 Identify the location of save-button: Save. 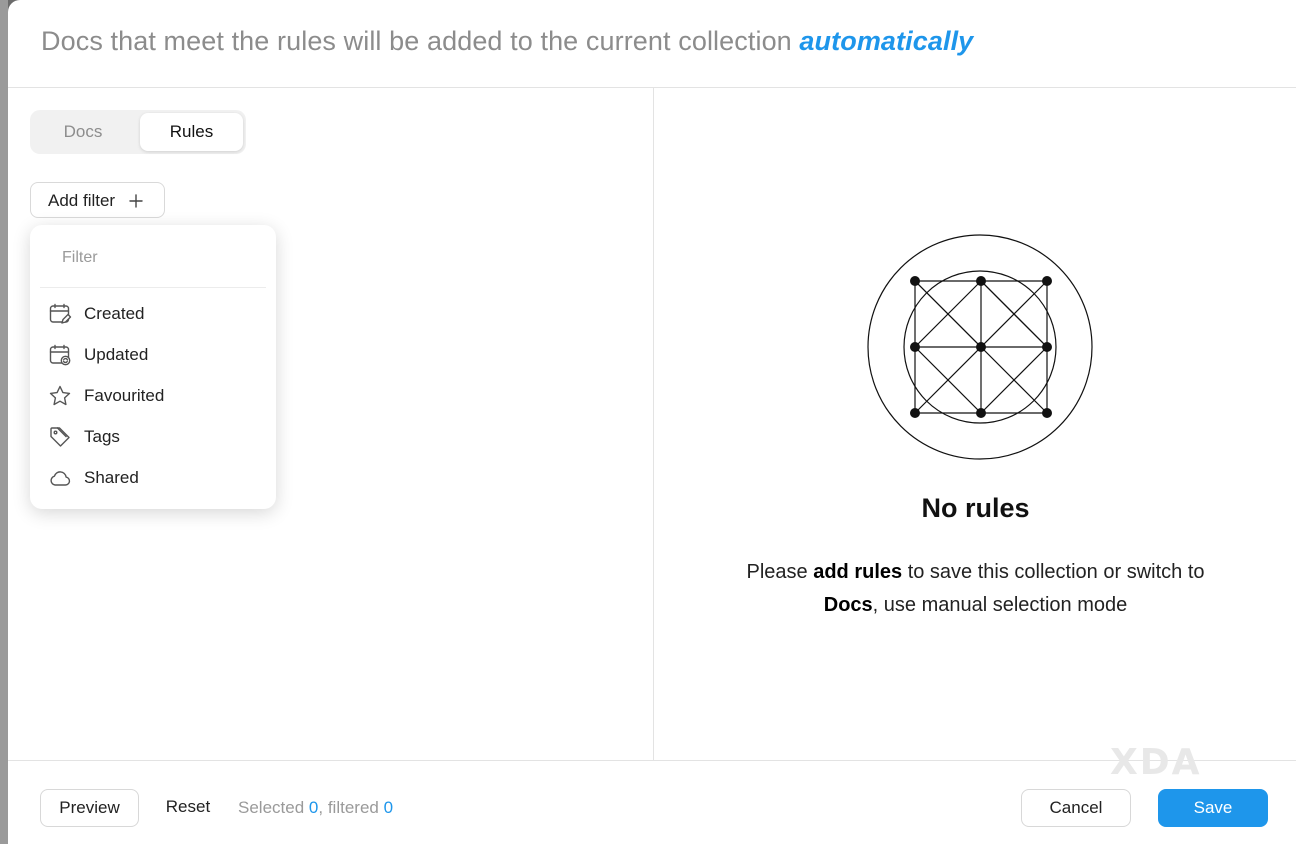
(1213, 808).